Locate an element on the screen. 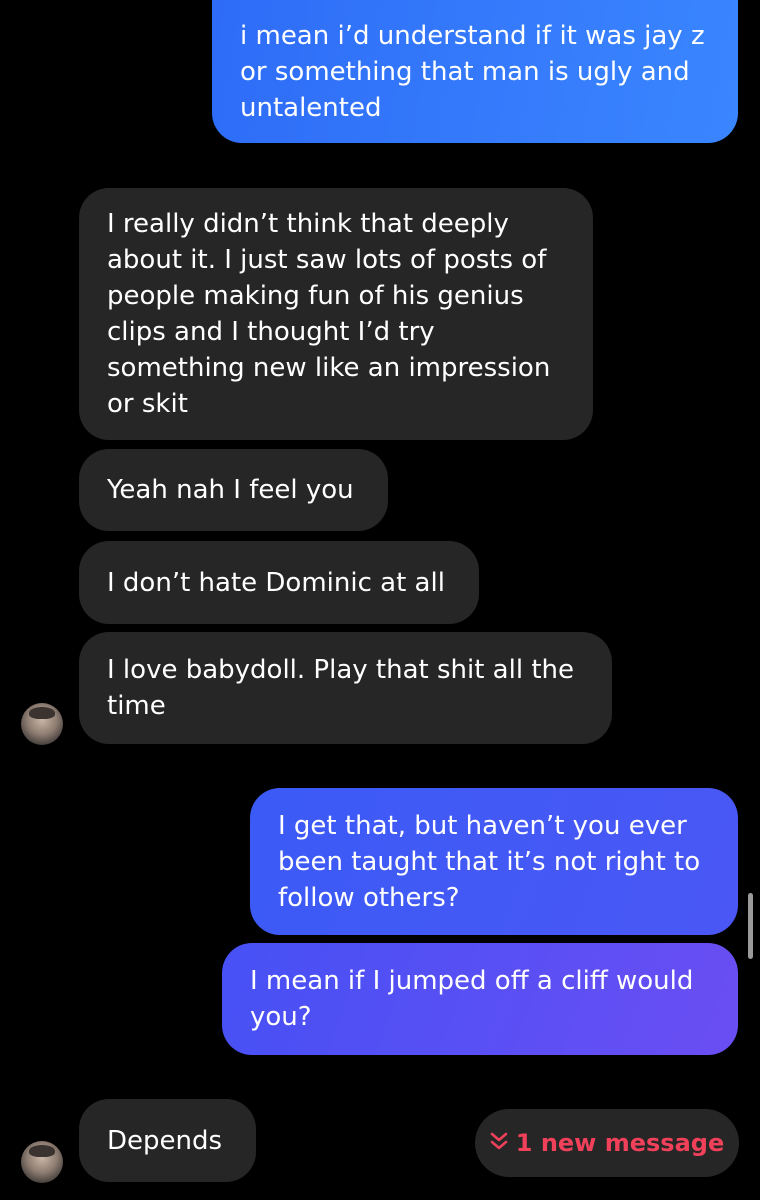  new-message-button: 1 new message is located at coordinates (607, 1143).